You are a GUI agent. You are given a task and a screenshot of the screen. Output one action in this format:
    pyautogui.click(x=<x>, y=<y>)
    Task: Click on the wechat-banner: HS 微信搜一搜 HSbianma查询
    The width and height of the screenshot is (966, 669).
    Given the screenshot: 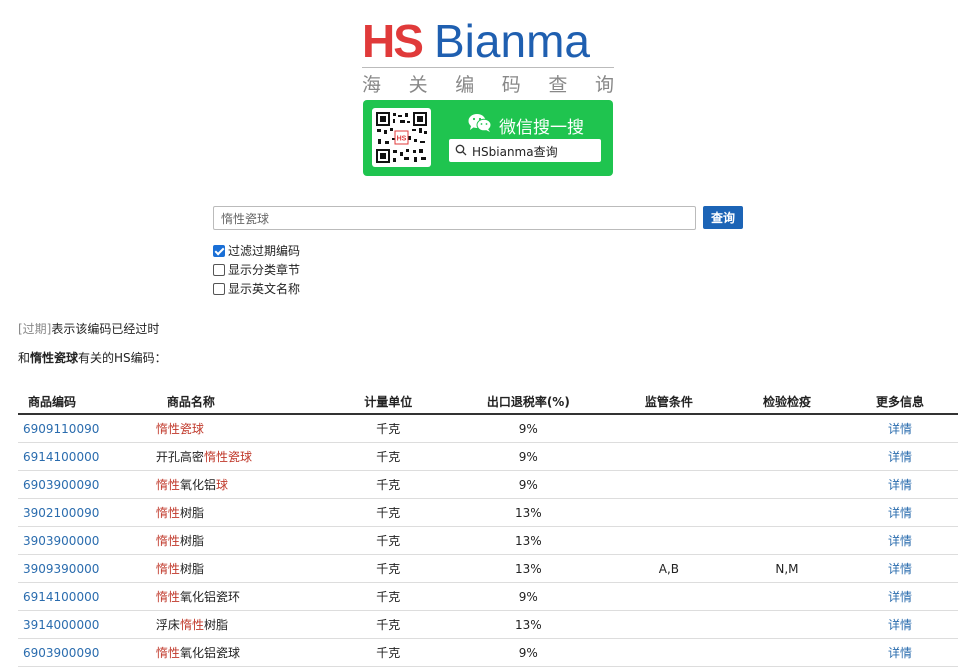 What is the action you would take?
    pyautogui.click(x=488, y=138)
    